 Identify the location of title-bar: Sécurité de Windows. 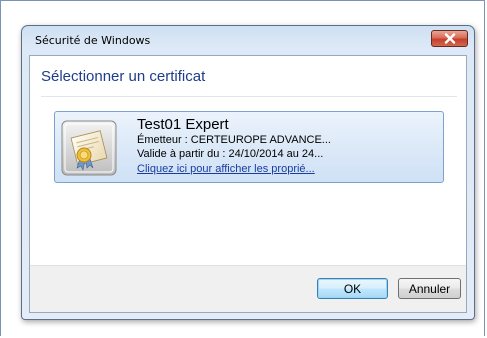
(248, 40).